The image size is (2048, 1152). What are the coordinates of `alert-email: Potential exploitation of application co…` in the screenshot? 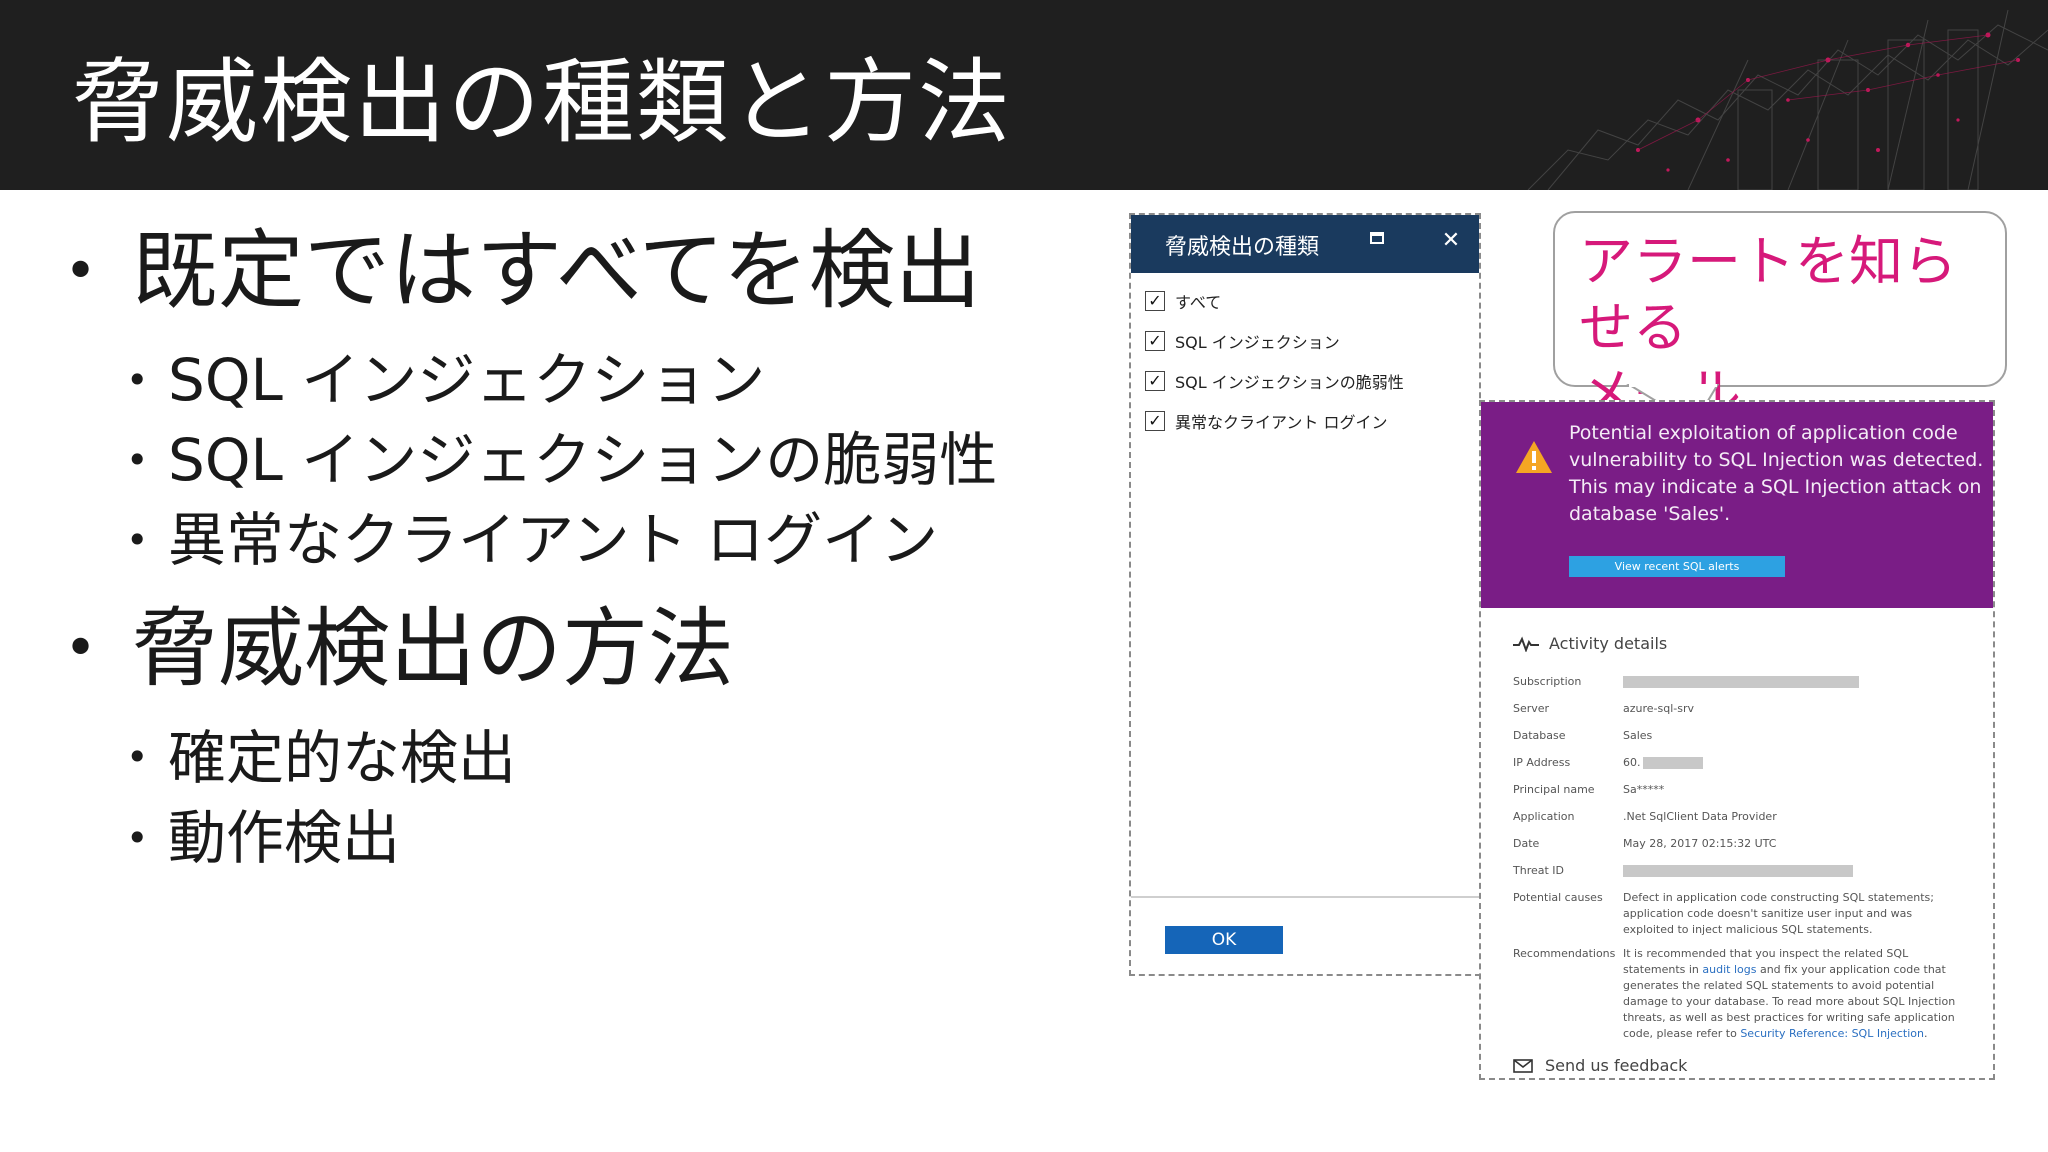 It's located at (1737, 740).